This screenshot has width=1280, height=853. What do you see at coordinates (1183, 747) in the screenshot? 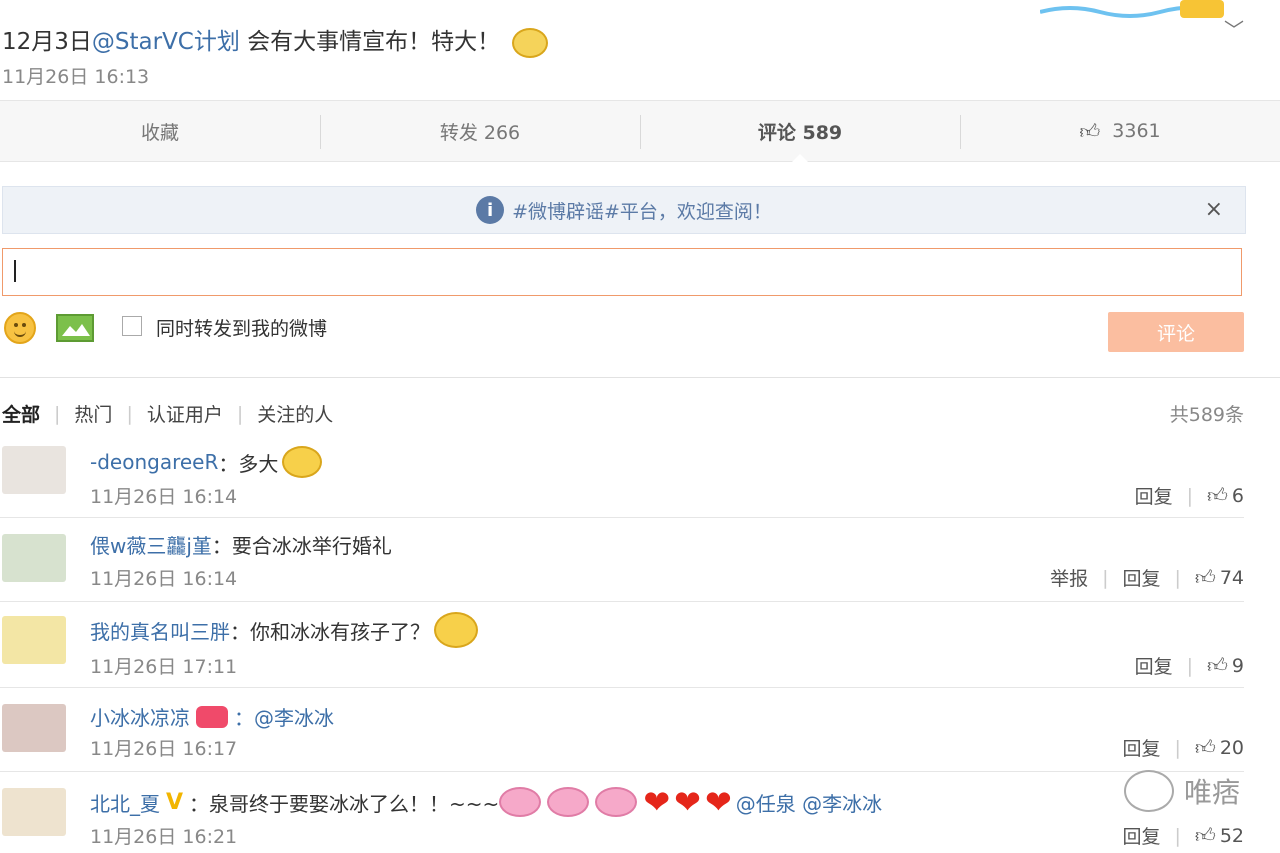
I see `comment-actions: 回复 | 👍︎ 20` at bounding box center [1183, 747].